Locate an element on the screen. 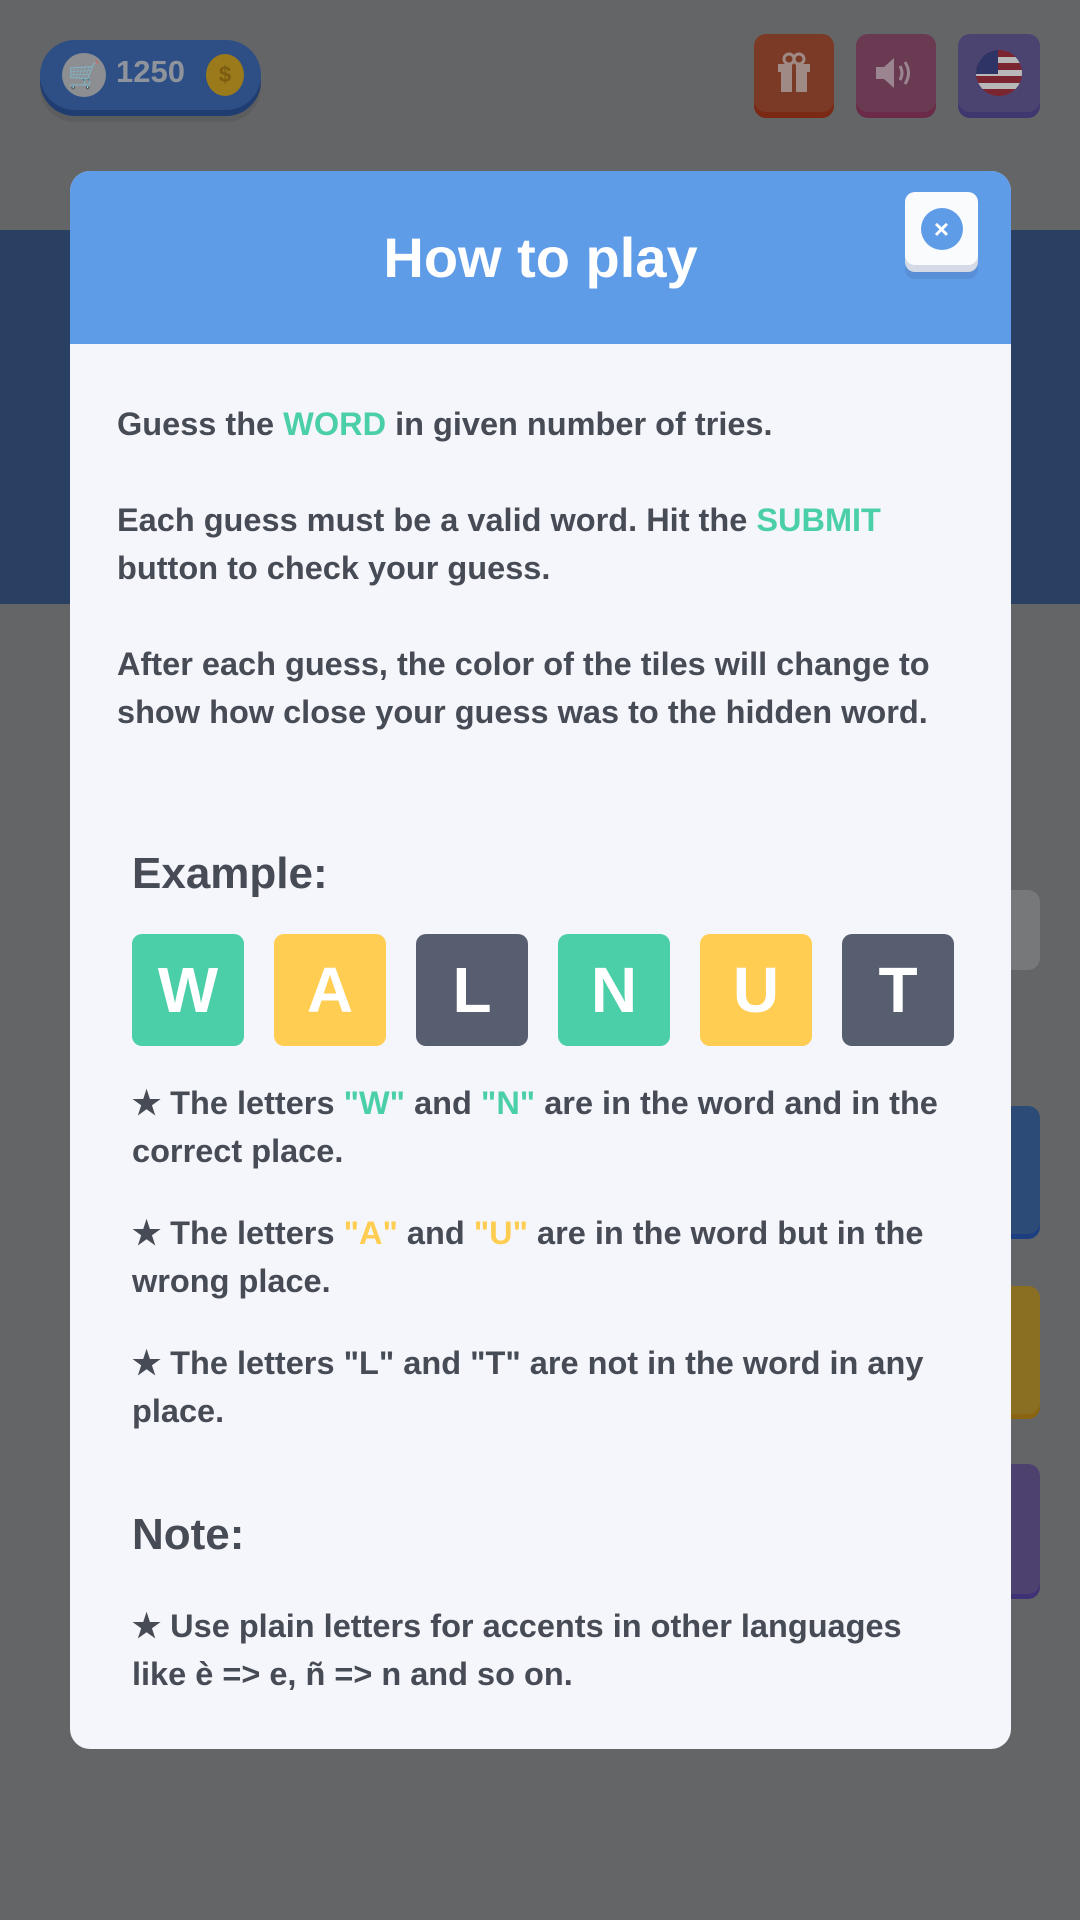 The width and height of the screenshot is (1080, 1920). highlight-text: "N" is located at coordinates (508, 1103).